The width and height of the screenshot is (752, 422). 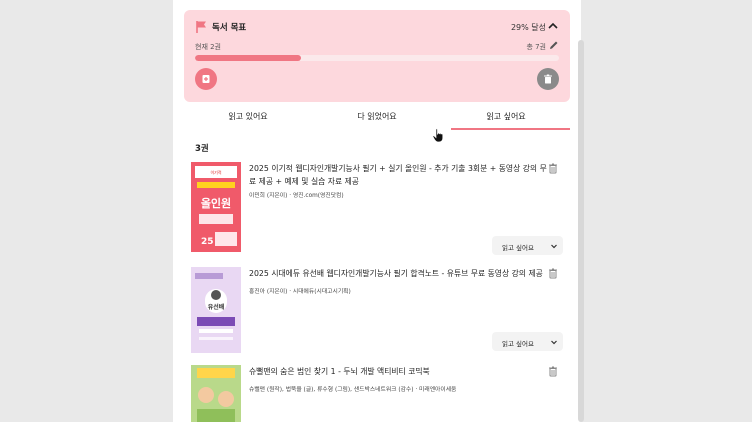 I want to click on shelf-tabs: 읽고 있어요 다 읽었어요 읽고 싶어요, so click(x=377, y=119).